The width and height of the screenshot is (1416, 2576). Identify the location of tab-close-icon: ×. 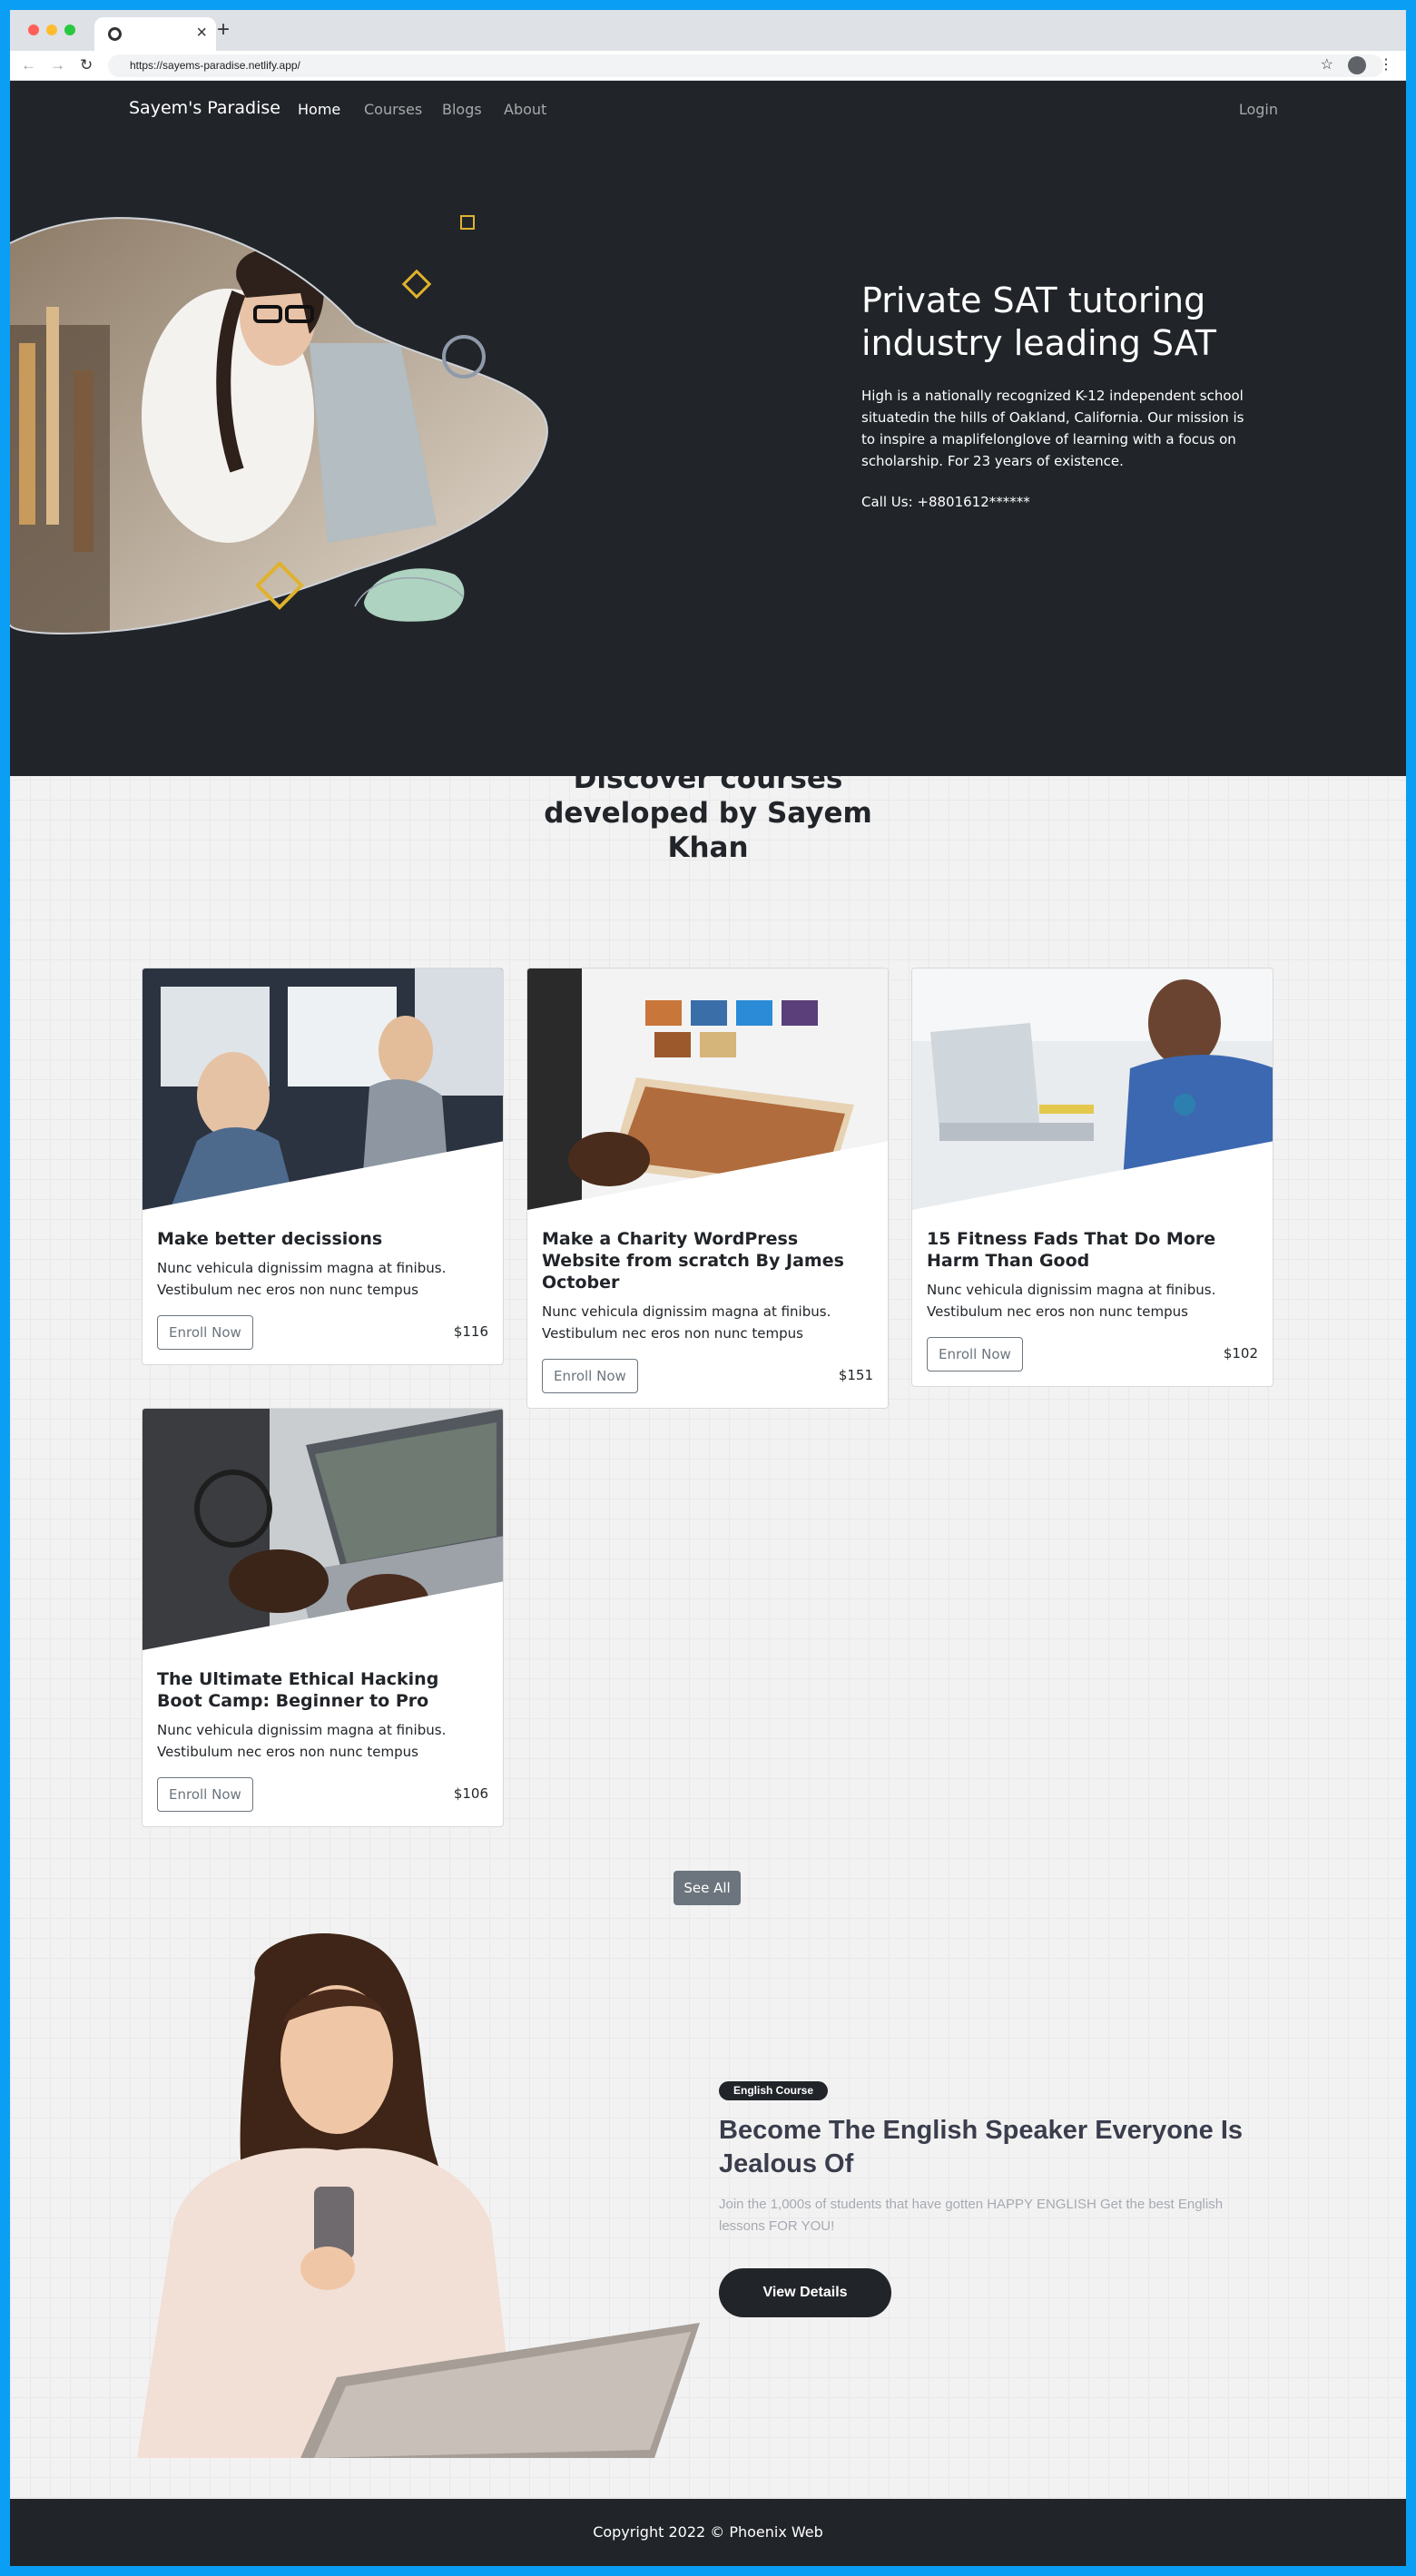
(201, 33).